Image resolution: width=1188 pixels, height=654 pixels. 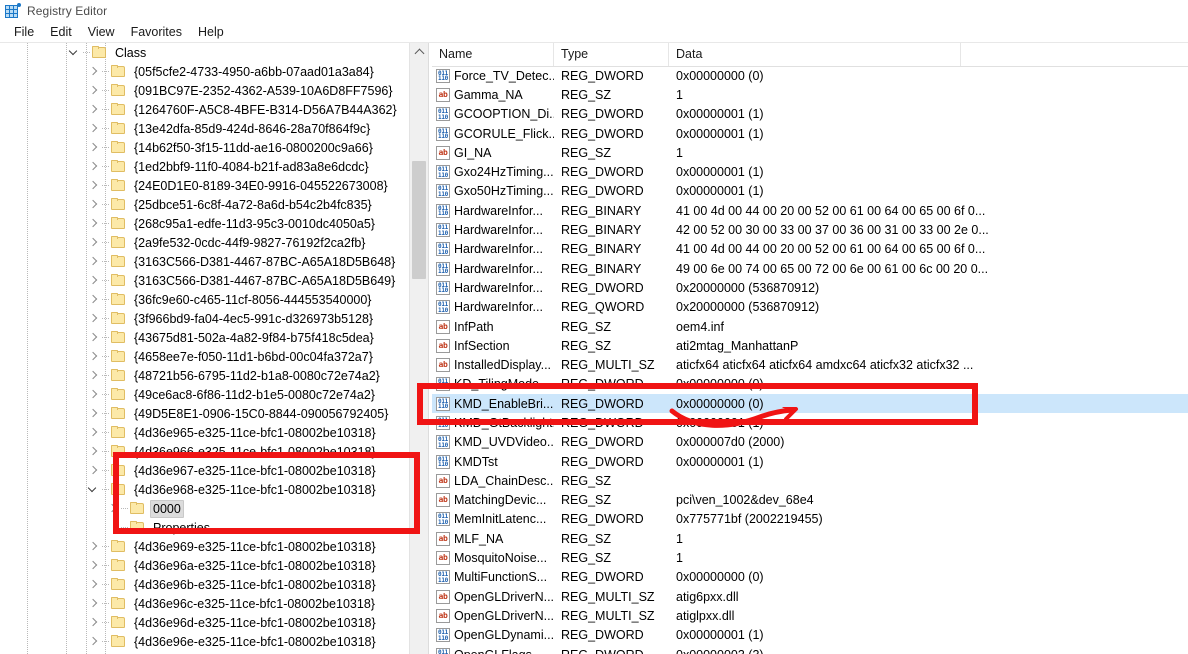 What do you see at coordinates (419, 52) in the screenshot?
I see `scroll-up-arrow-icon` at bounding box center [419, 52].